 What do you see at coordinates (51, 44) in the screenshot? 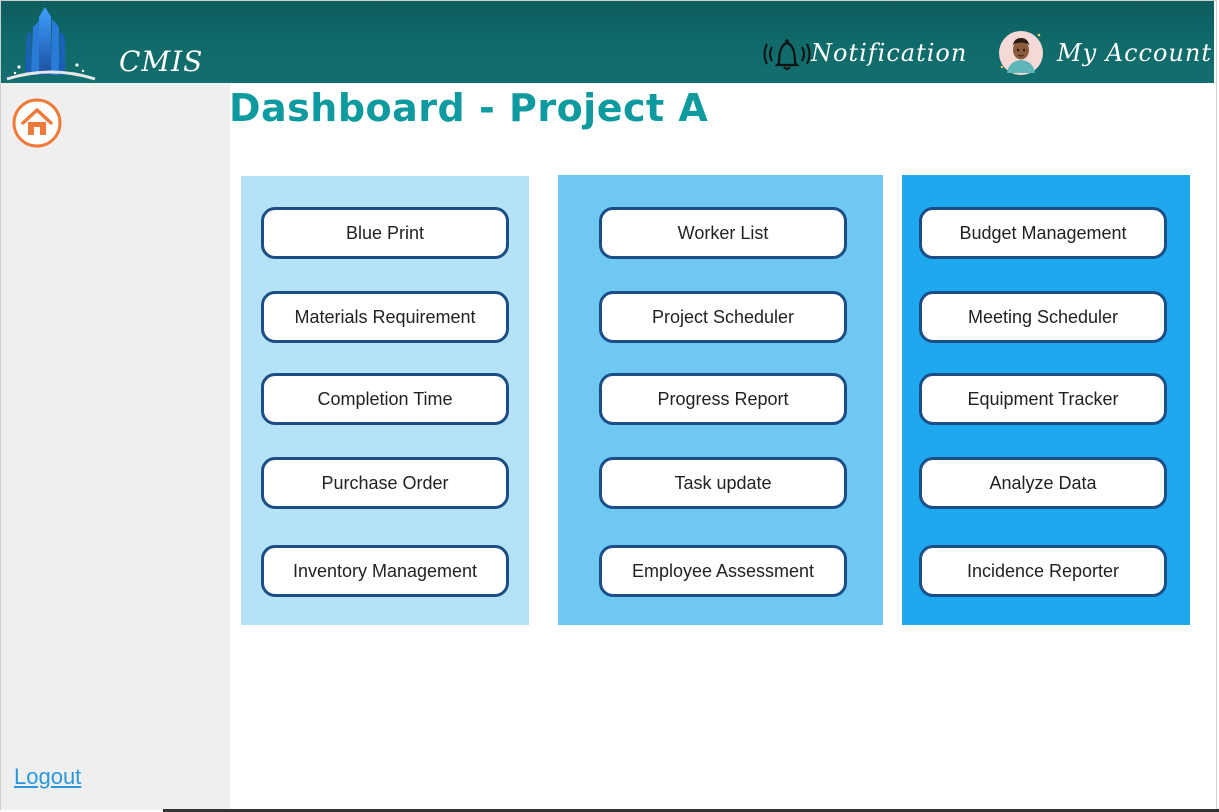
I see `building-logo-icon` at bounding box center [51, 44].